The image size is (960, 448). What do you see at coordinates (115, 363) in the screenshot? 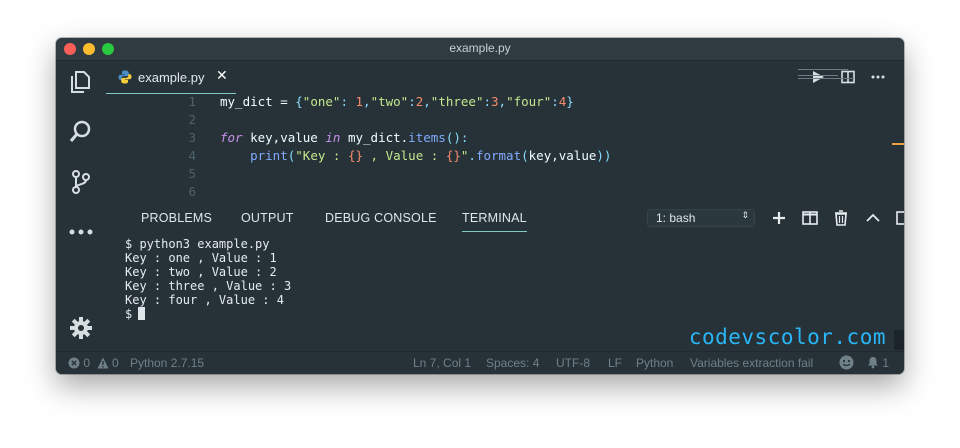
I see `warning-count: 0` at bounding box center [115, 363].